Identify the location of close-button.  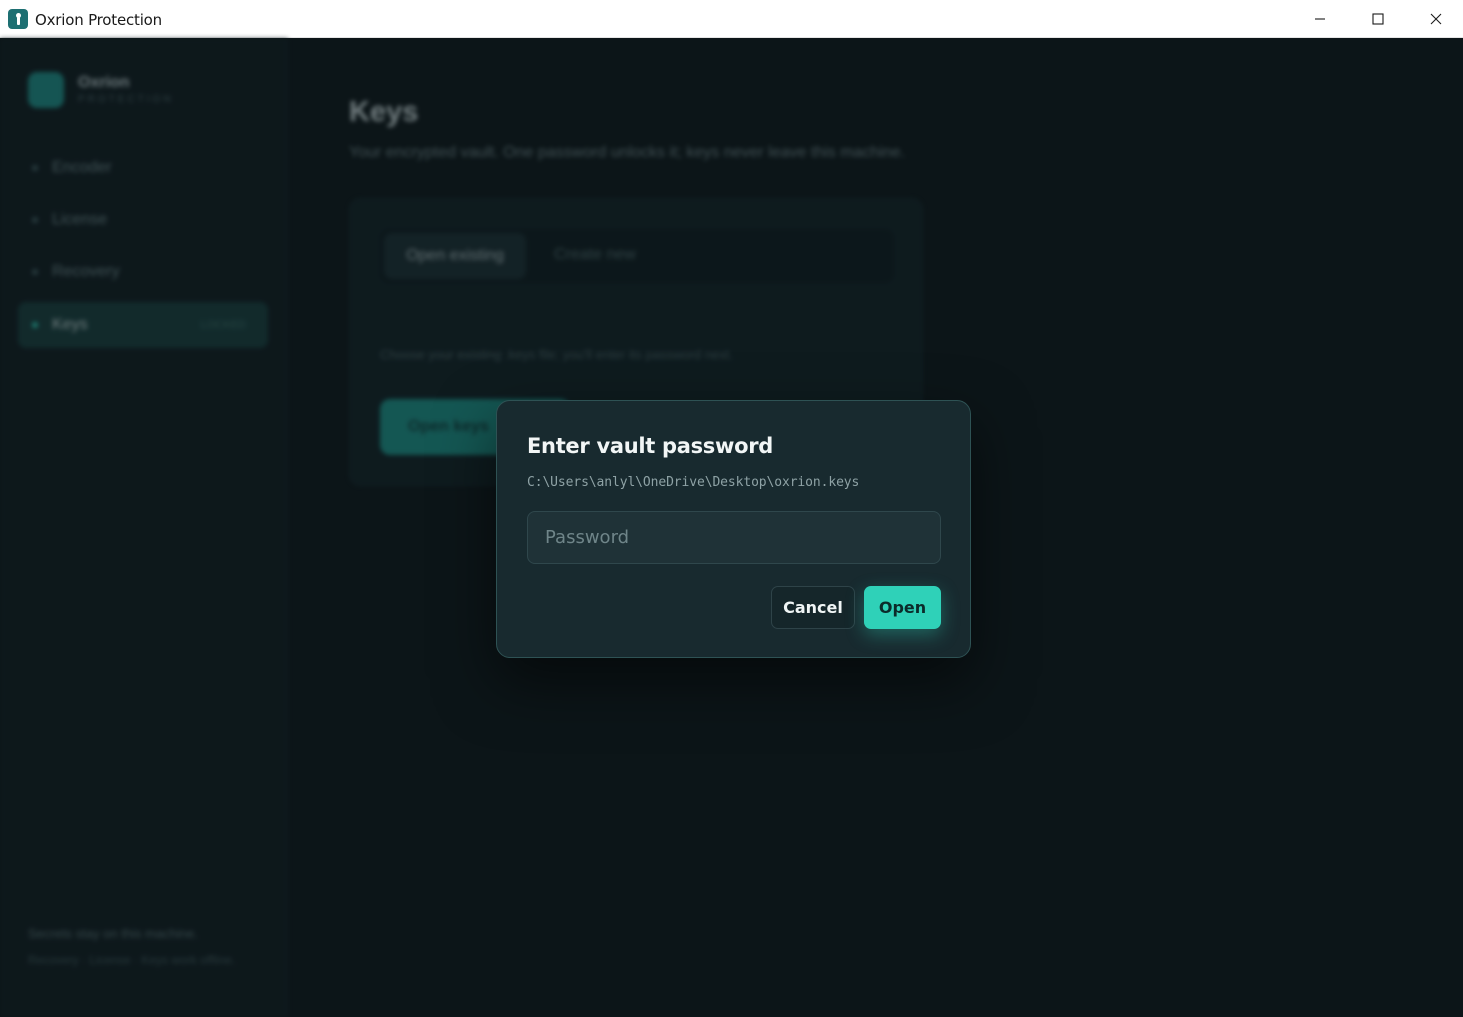
(1435, 19).